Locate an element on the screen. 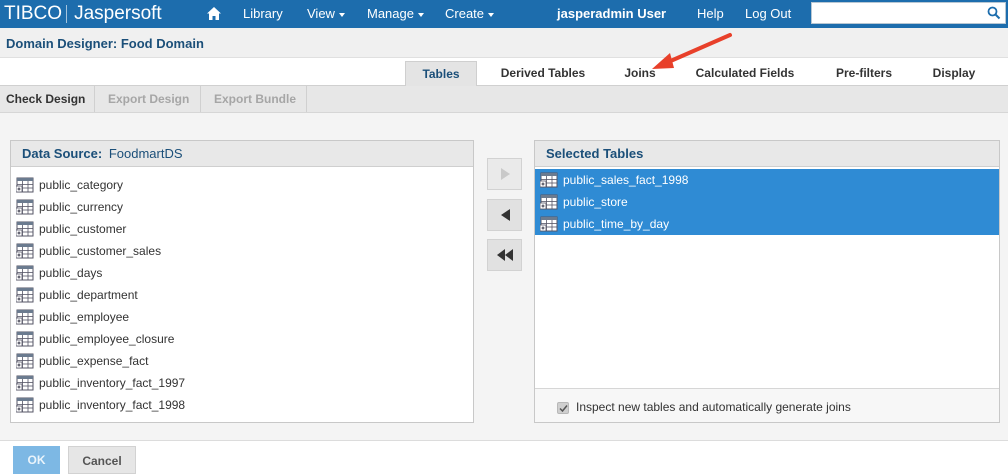 This screenshot has height=474, width=1008. table-name: public_department is located at coordinates (88, 295).